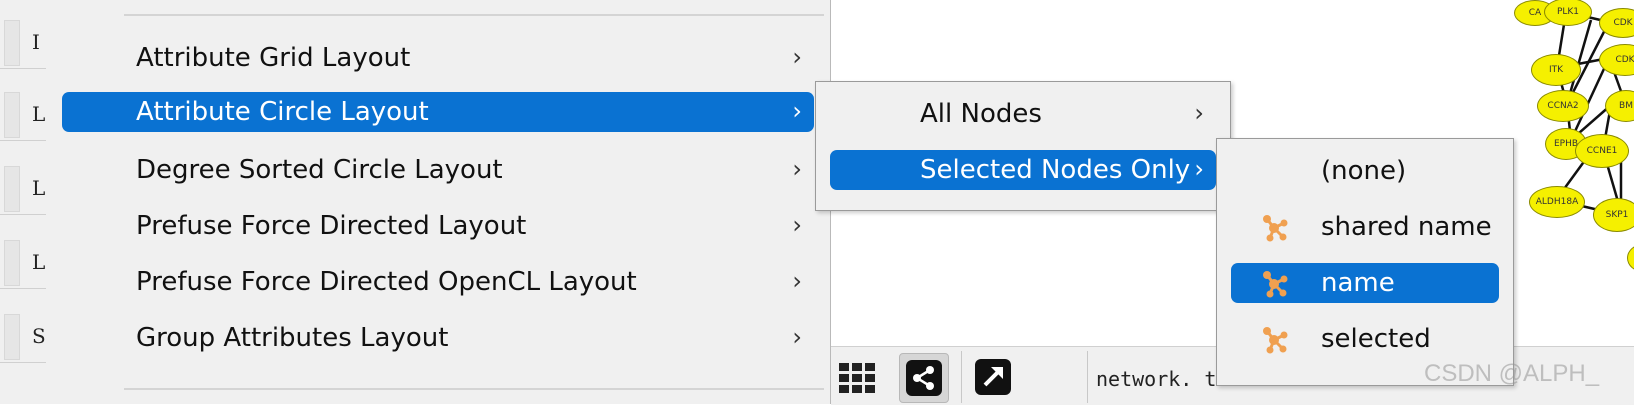 The width and height of the screenshot is (1634, 406). What do you see at coordinates (1023, 146) in the screenshot?
I see `node-scope-submenu: All Nodes › Selected Nodes Only ›` at bounding box center [1023, 146].